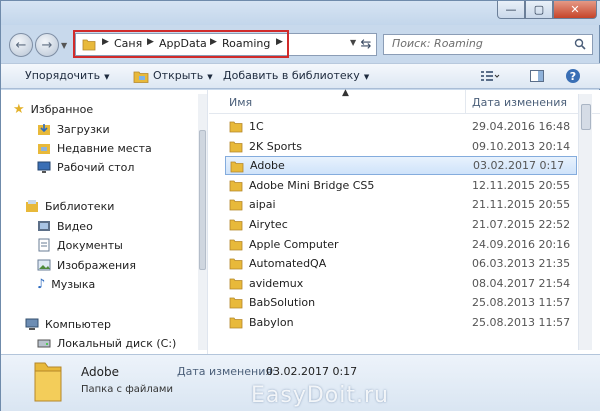 The width and height of the screenshot is (600, 411). Describe the element at coordinates (437, 43) in the screenshot. I see `search-placeholder: Поиск: Roaming` at that location.